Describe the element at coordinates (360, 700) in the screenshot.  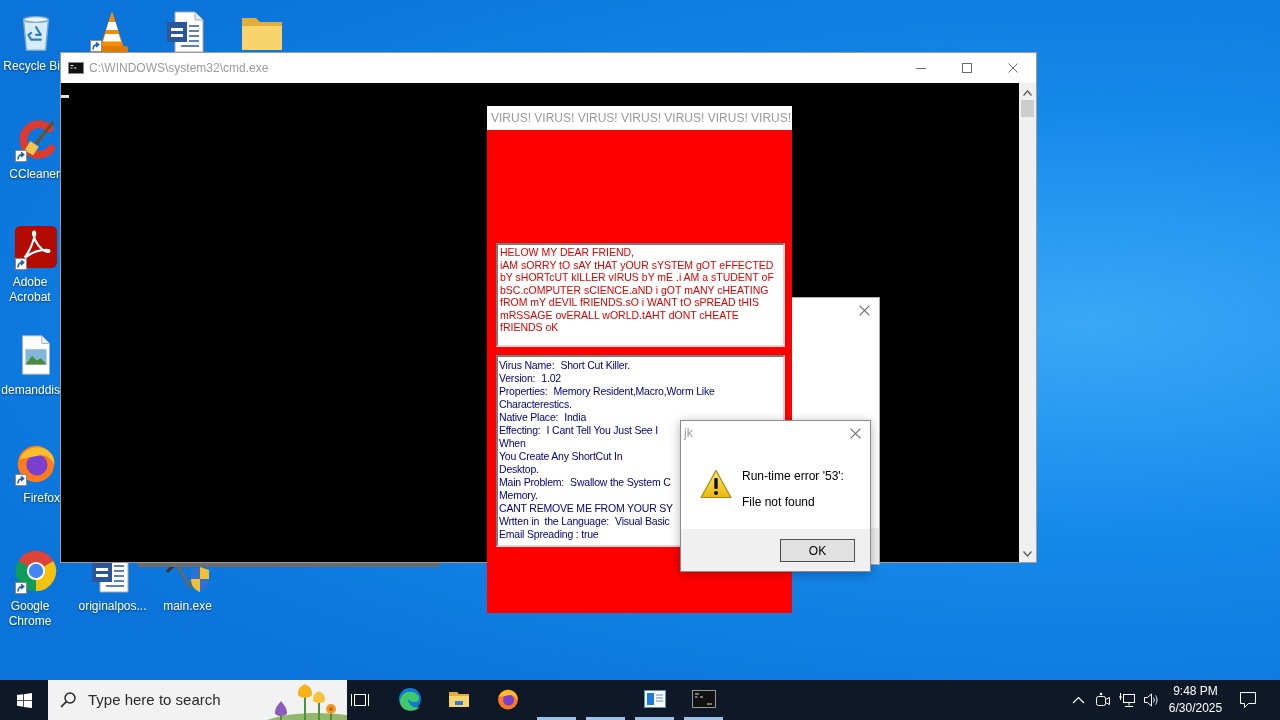
I see `task-view-icon` at that location.